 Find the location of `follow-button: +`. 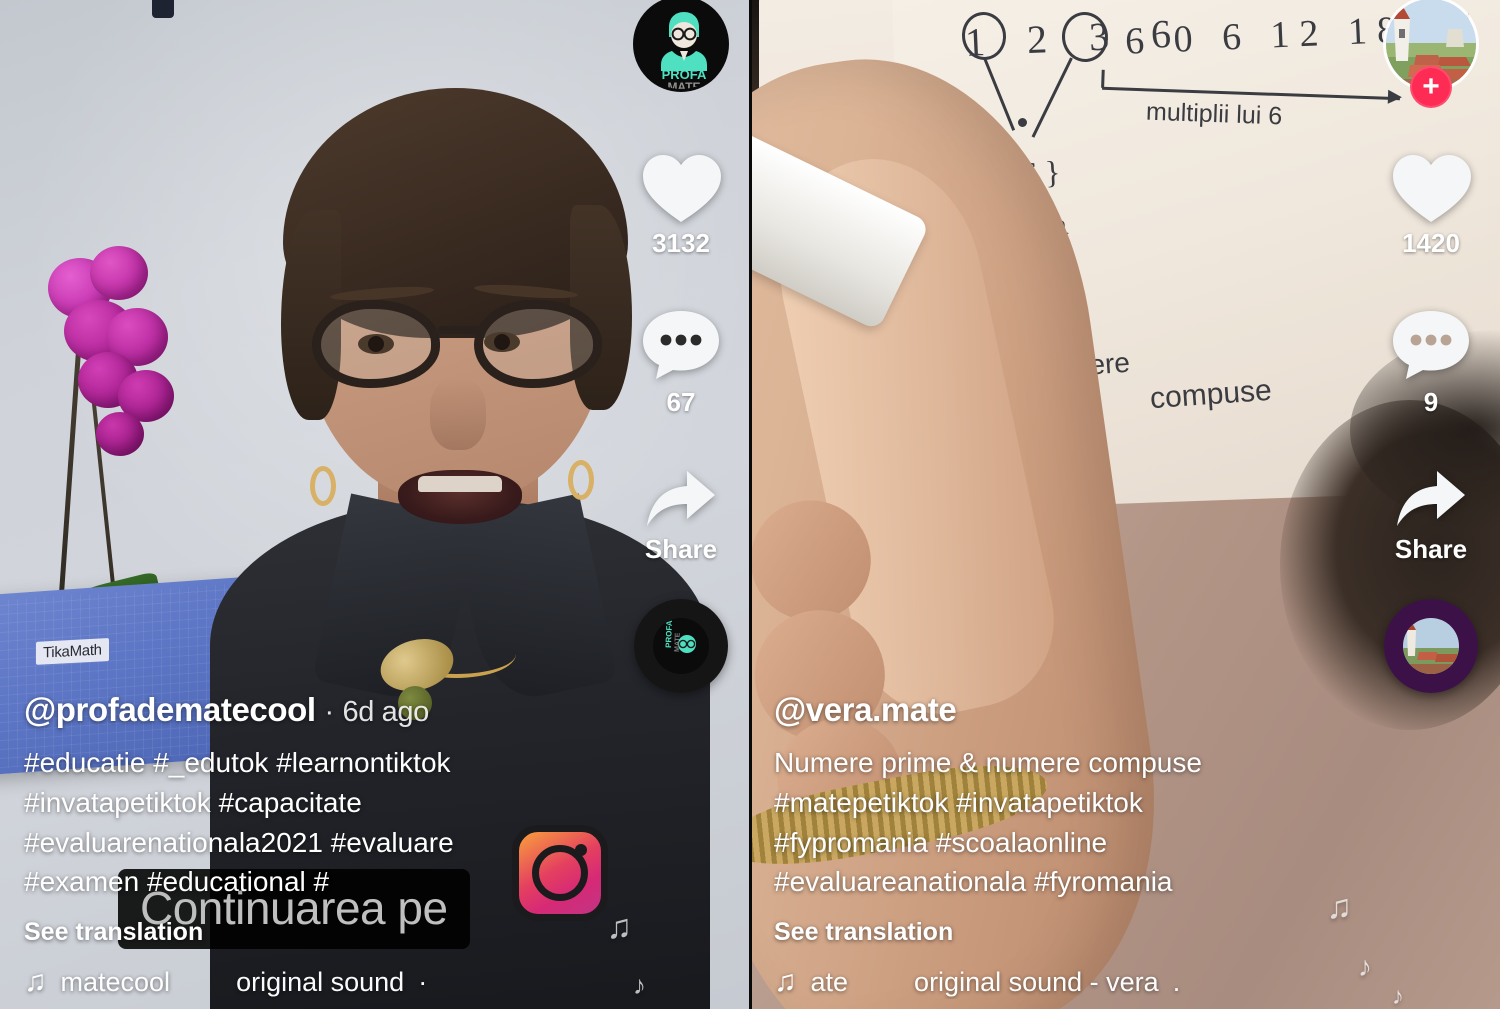

follow-button: + is located at coordinates (1431, 87).